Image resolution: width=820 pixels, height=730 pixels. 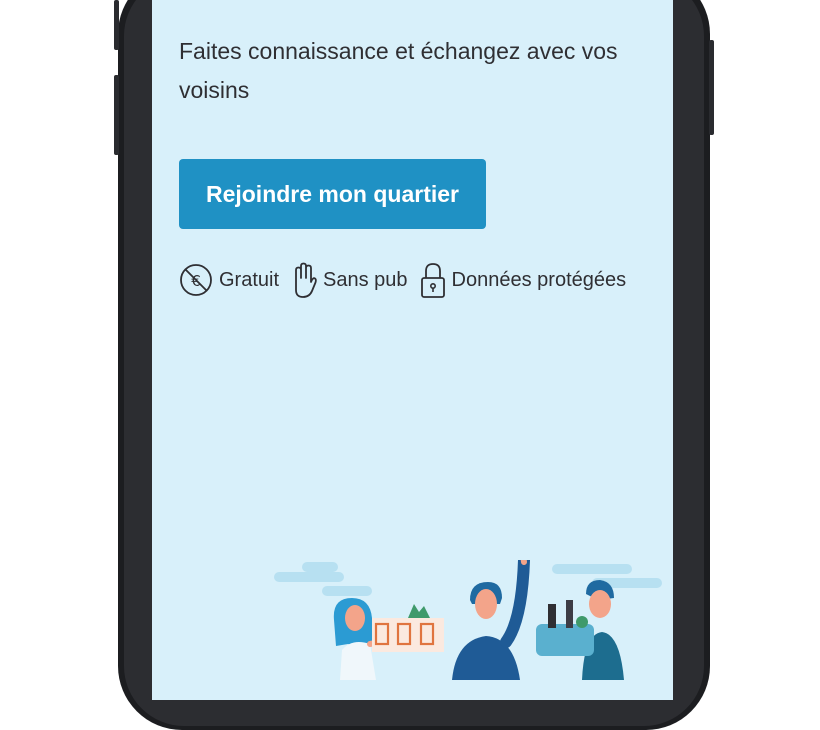 I want to click on feature-free: € Gratuit, so click(x=228, y=280).